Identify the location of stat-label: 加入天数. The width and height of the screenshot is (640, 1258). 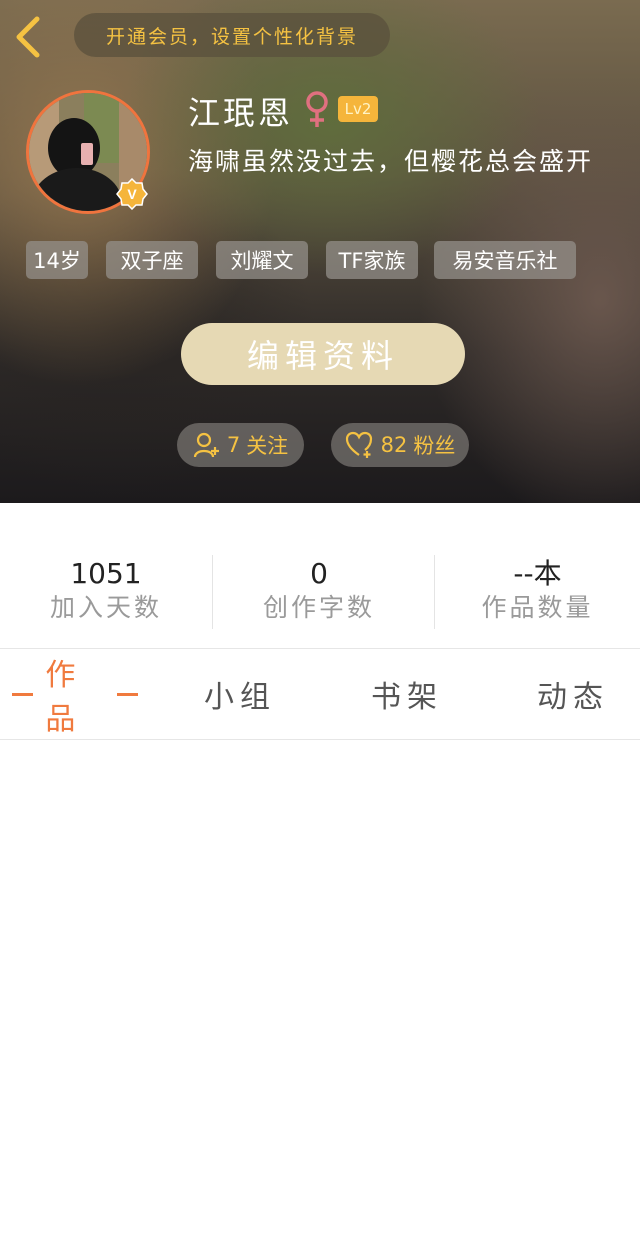
(105, 607).